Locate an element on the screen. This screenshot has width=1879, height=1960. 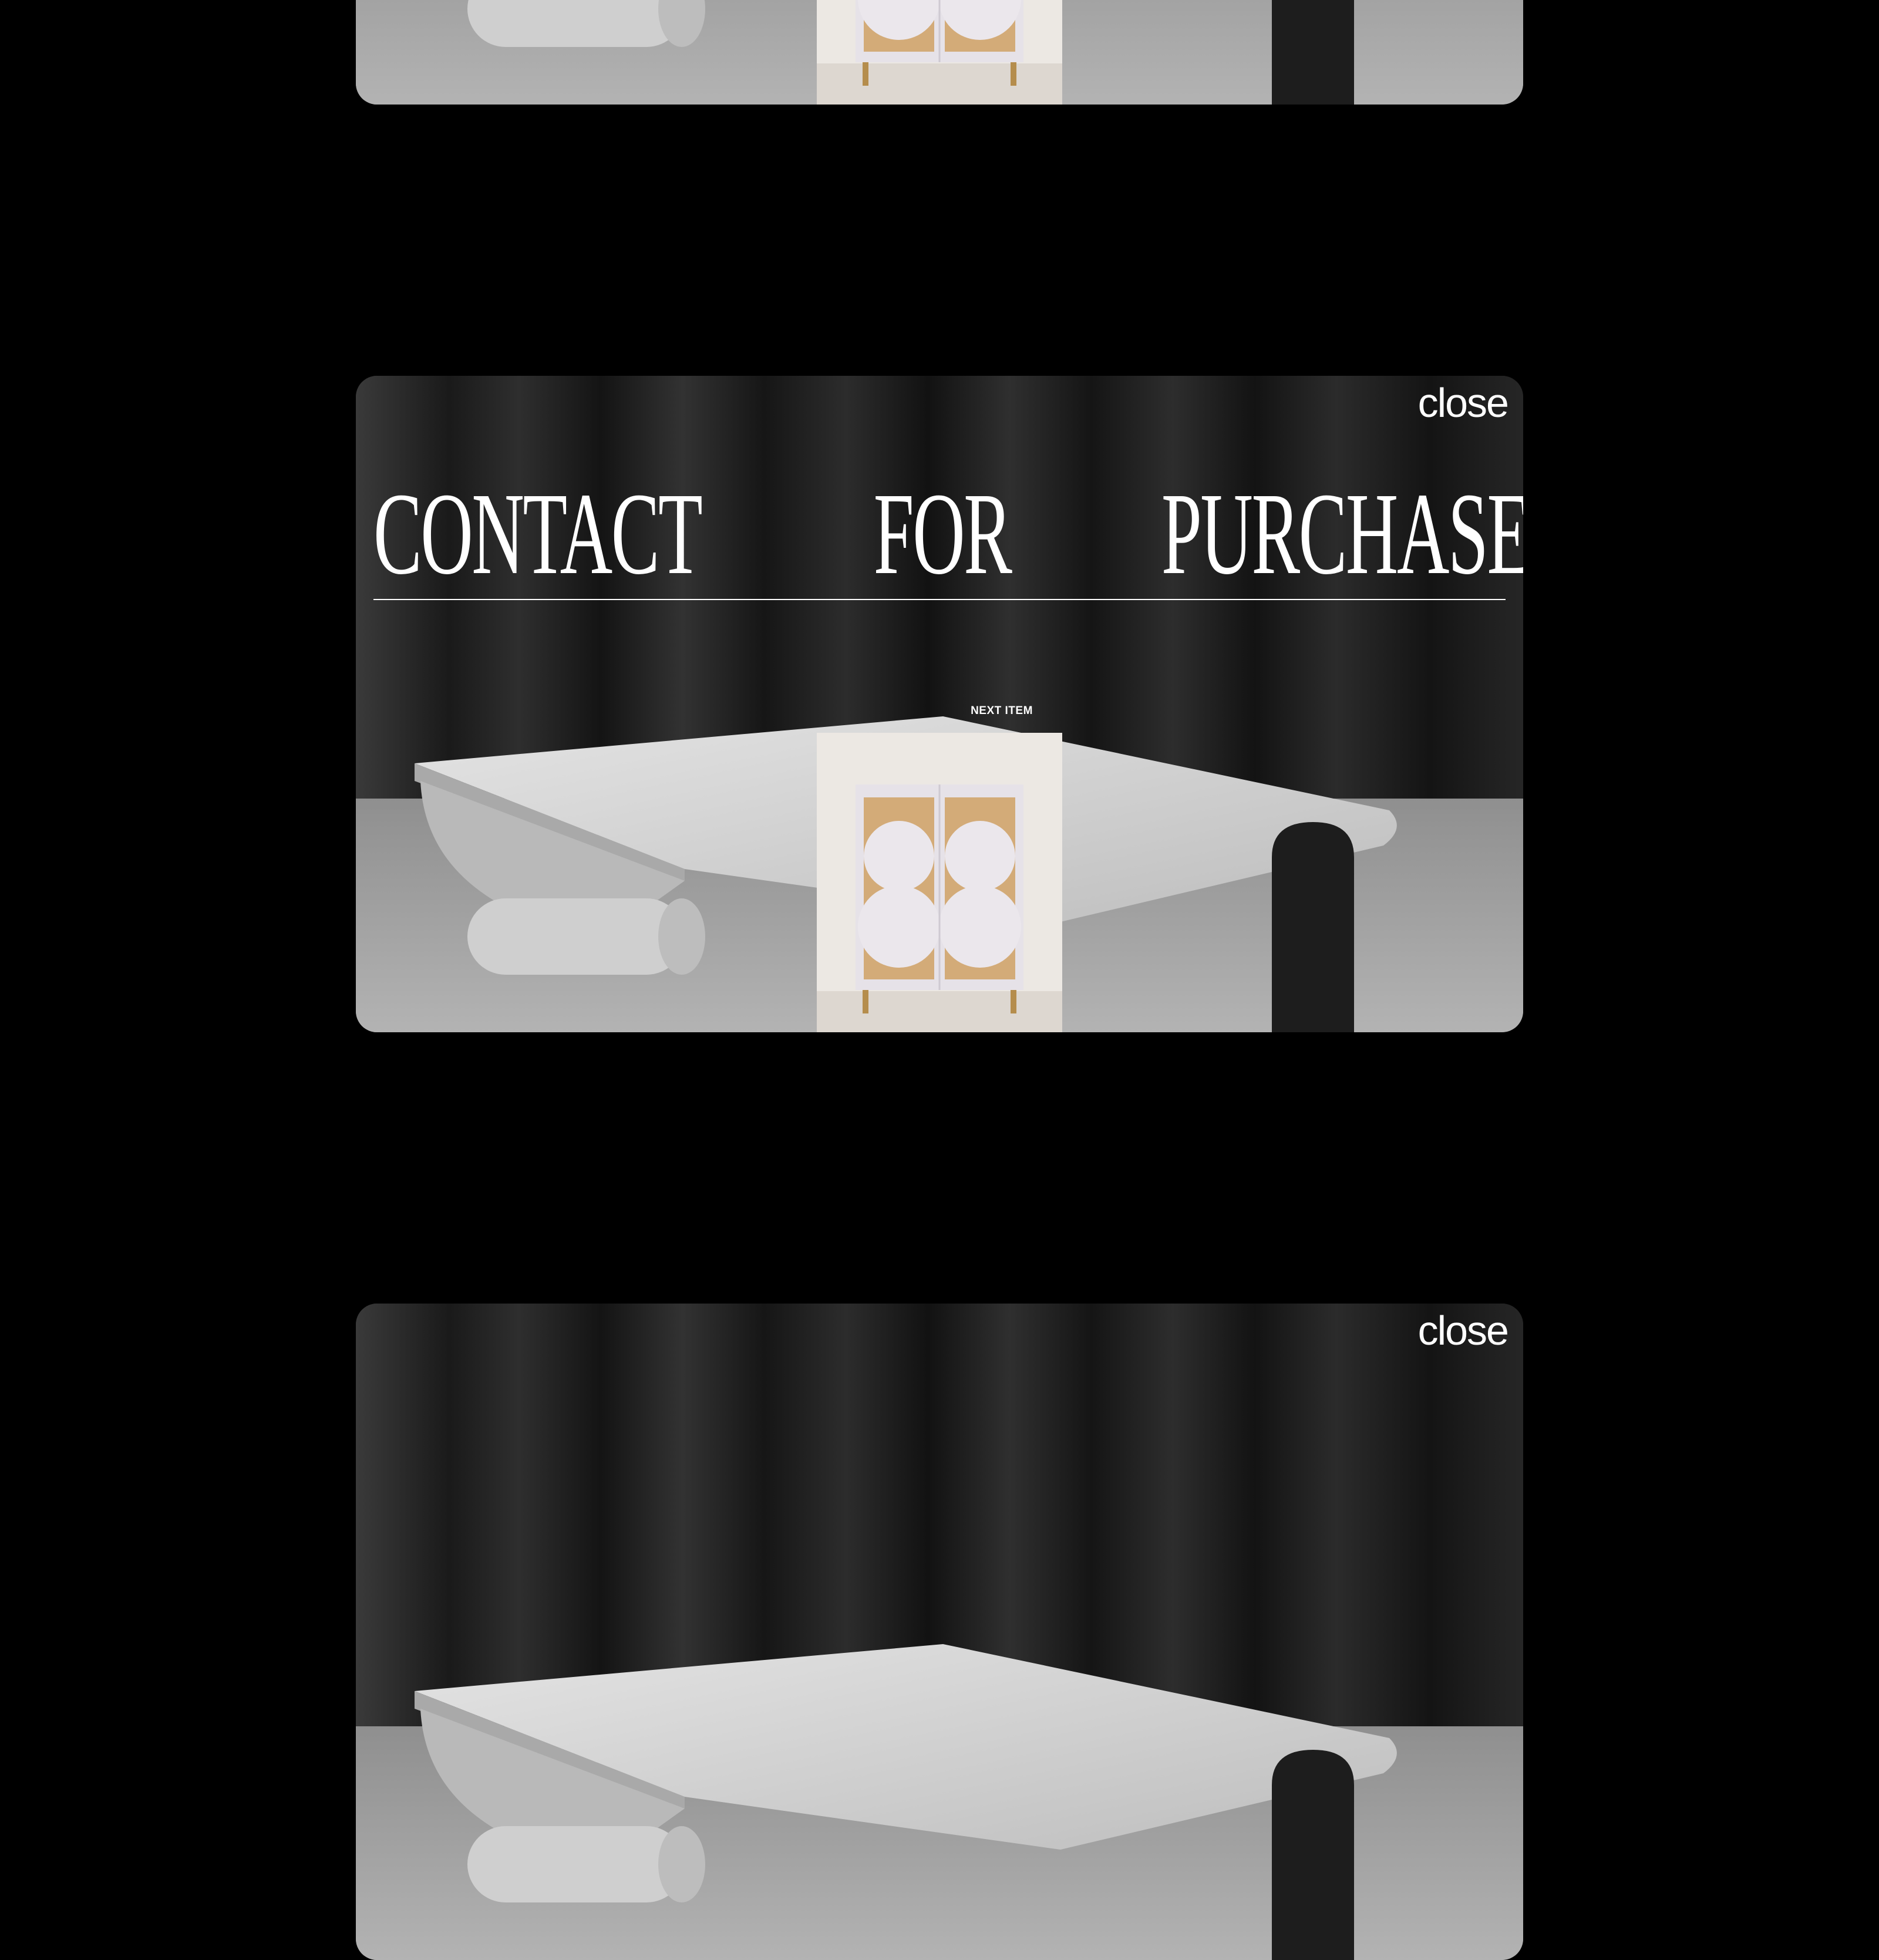
cabinet-image is located at coordinates (939, 52).